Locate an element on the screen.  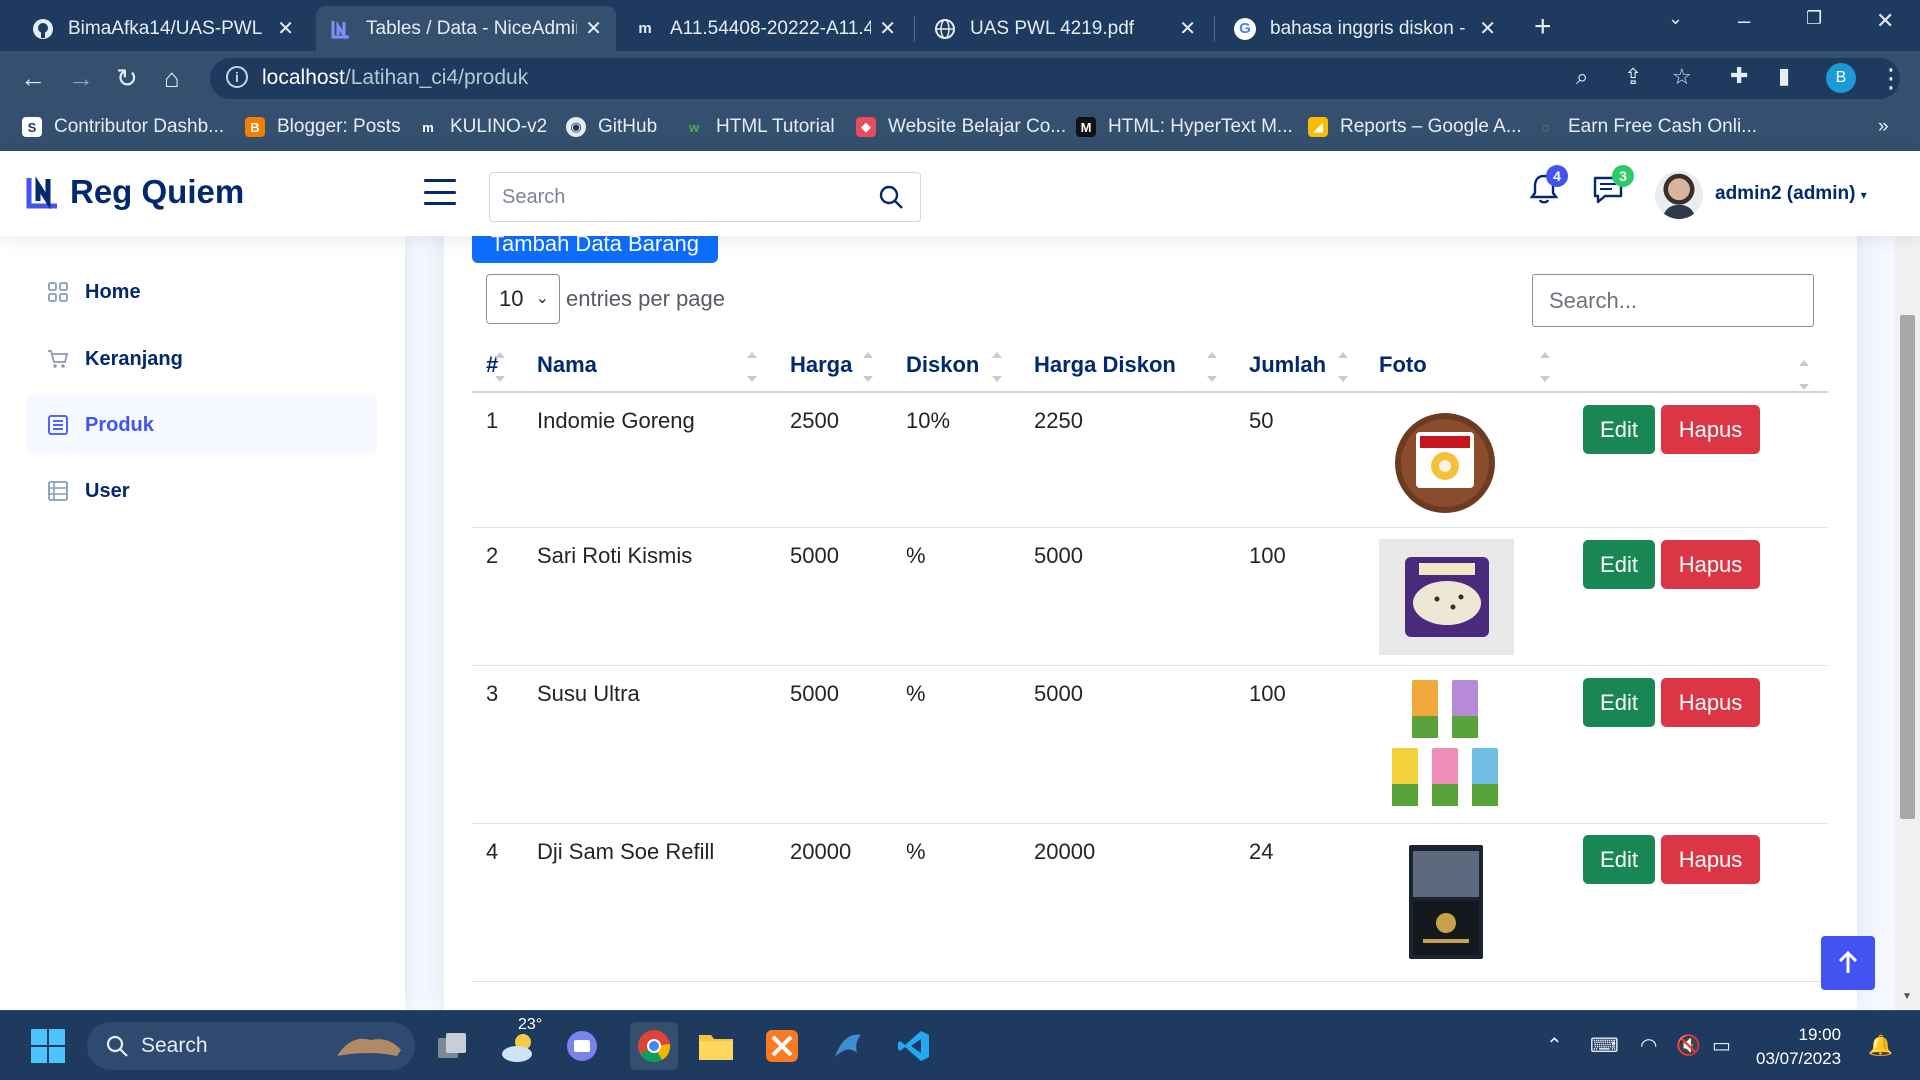
logo: Reg Quiem is located at coordinates (135, 192).